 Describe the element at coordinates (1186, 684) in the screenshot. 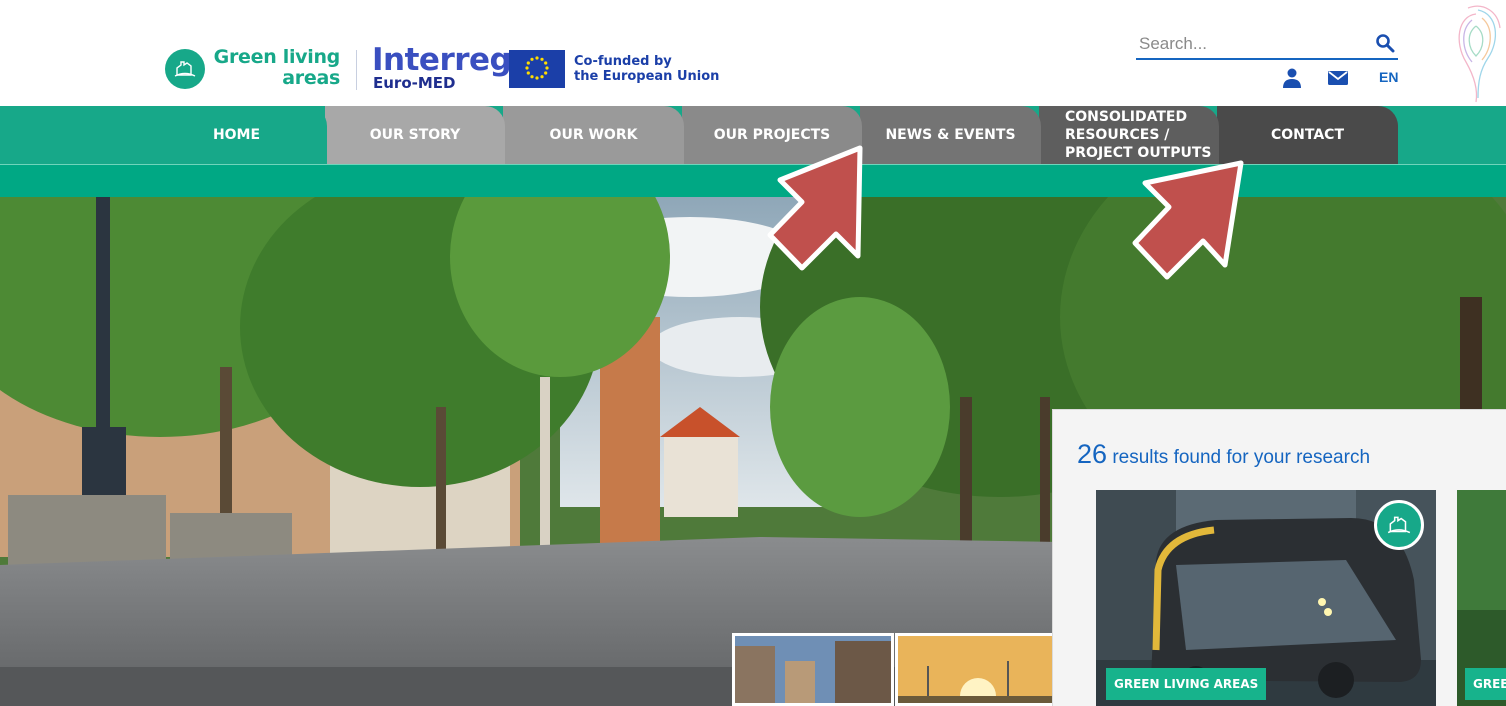

I see `card-category-badge: GREEN LIVING AREAS` at that location.